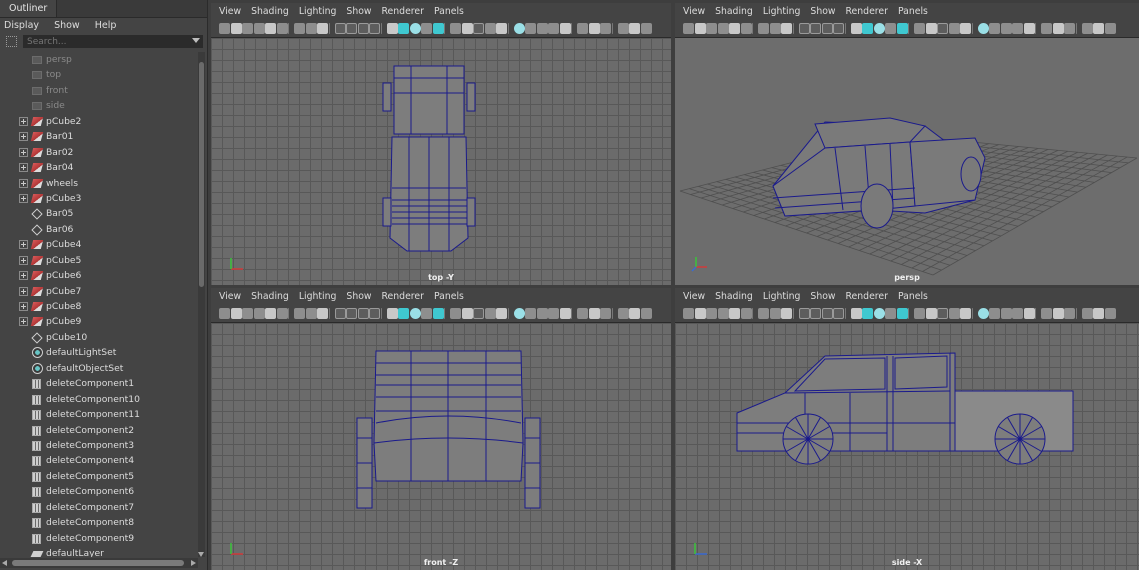  What do you see at coordinates (193, 563) in the screenshot?
I see `scroll-right-icon` at bounding box center [193, 563].